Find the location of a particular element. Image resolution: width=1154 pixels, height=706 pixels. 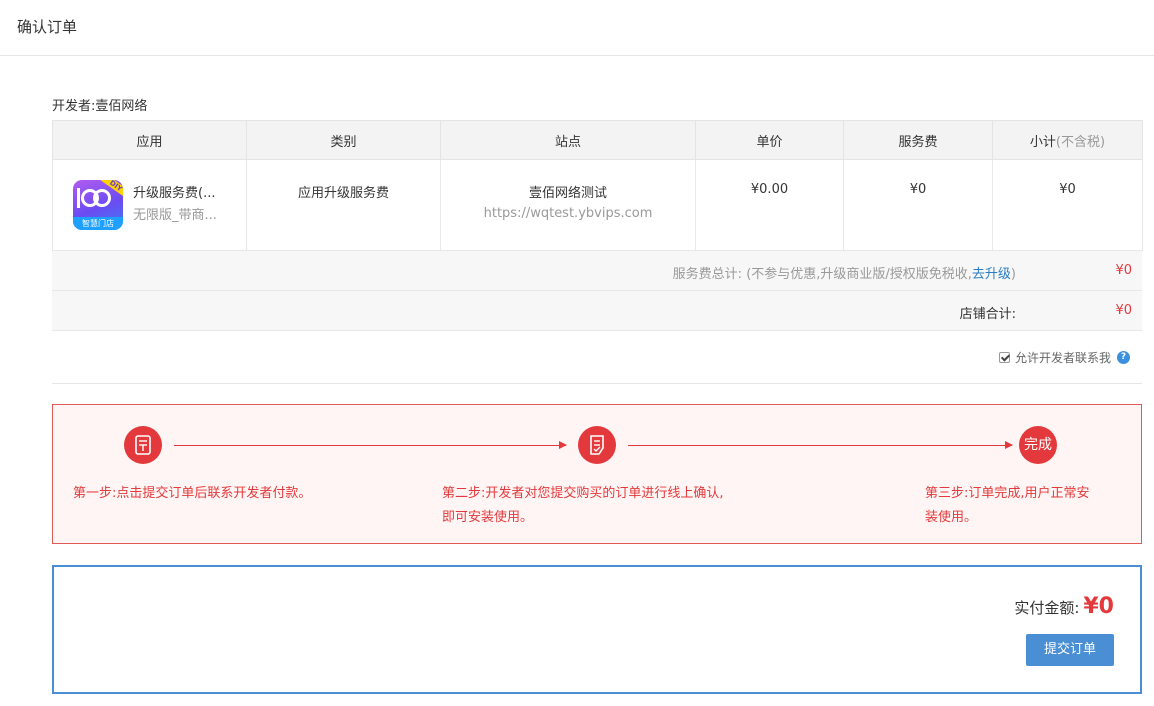

allow-contact: 允许开发者联系我 ? is located at coordinates (1064, 357).